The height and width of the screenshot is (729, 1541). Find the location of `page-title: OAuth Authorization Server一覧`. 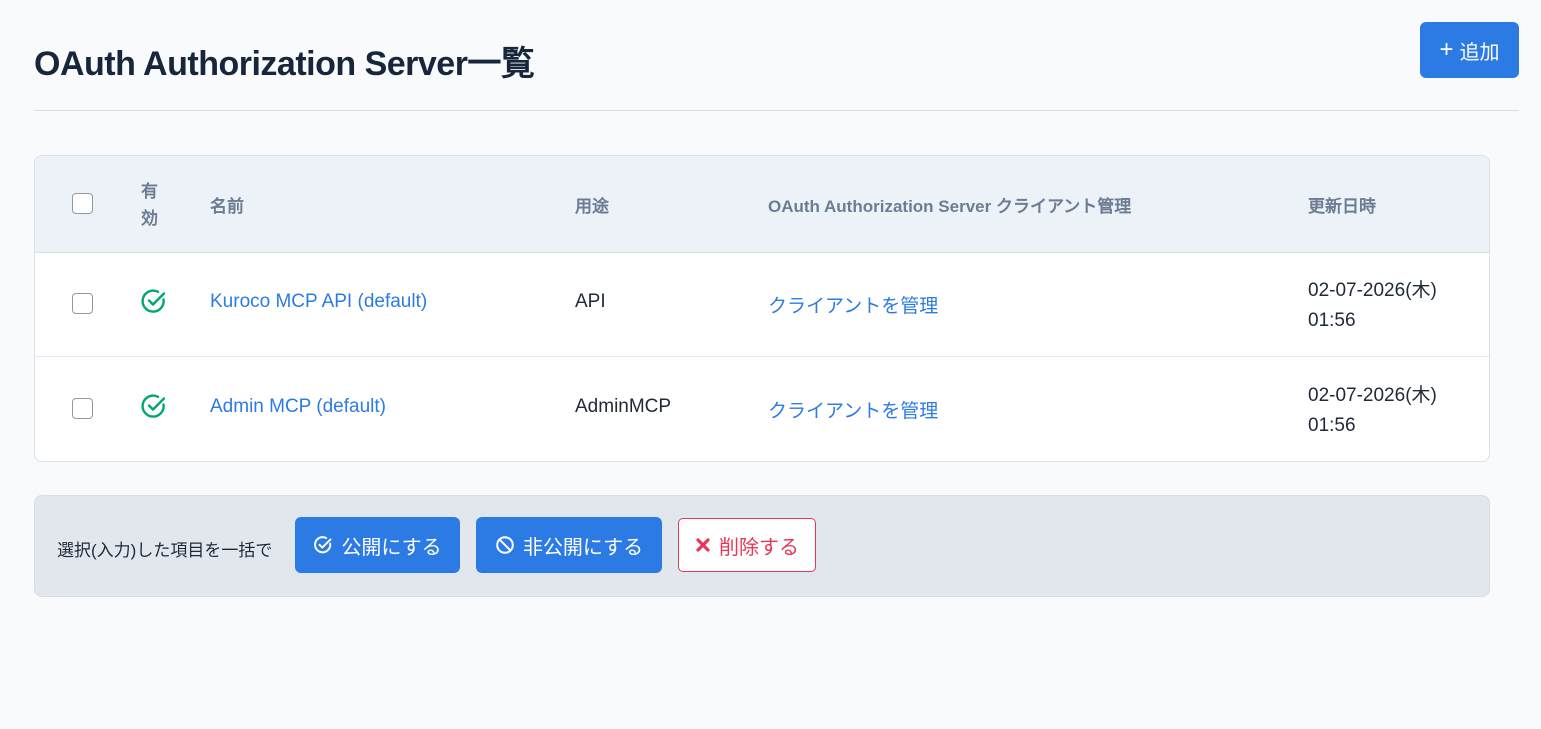

page-title: OAuth Authorization Server一覧 is located at coordinates (284, 64).